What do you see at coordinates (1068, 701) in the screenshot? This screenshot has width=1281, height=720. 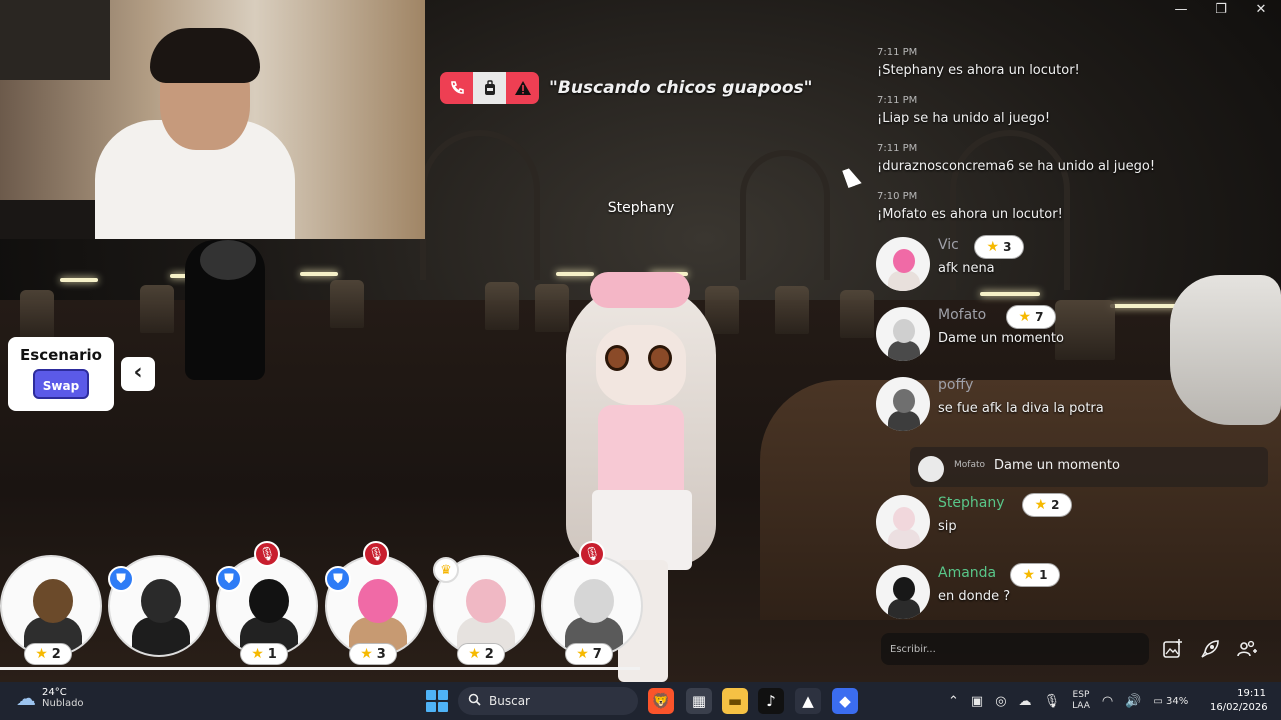 I see `system-tray: ⌃ ▣ ◎ ☁ 🎙 ESP LAA ◠ 🔊 ▭ 34%` at bounding box center [1068, 701].